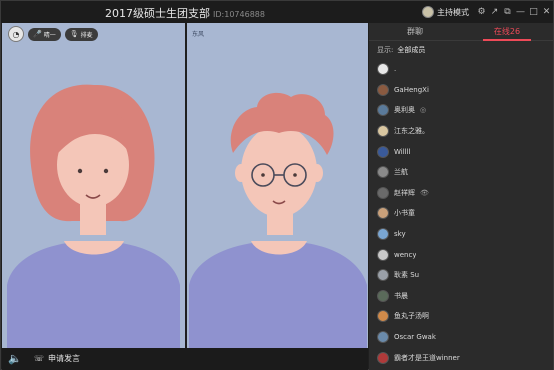 The image size is (554, 370). Describe the element at coordinates (494, 12) in the screenshot. I see `share-icon: ↗` at that location.